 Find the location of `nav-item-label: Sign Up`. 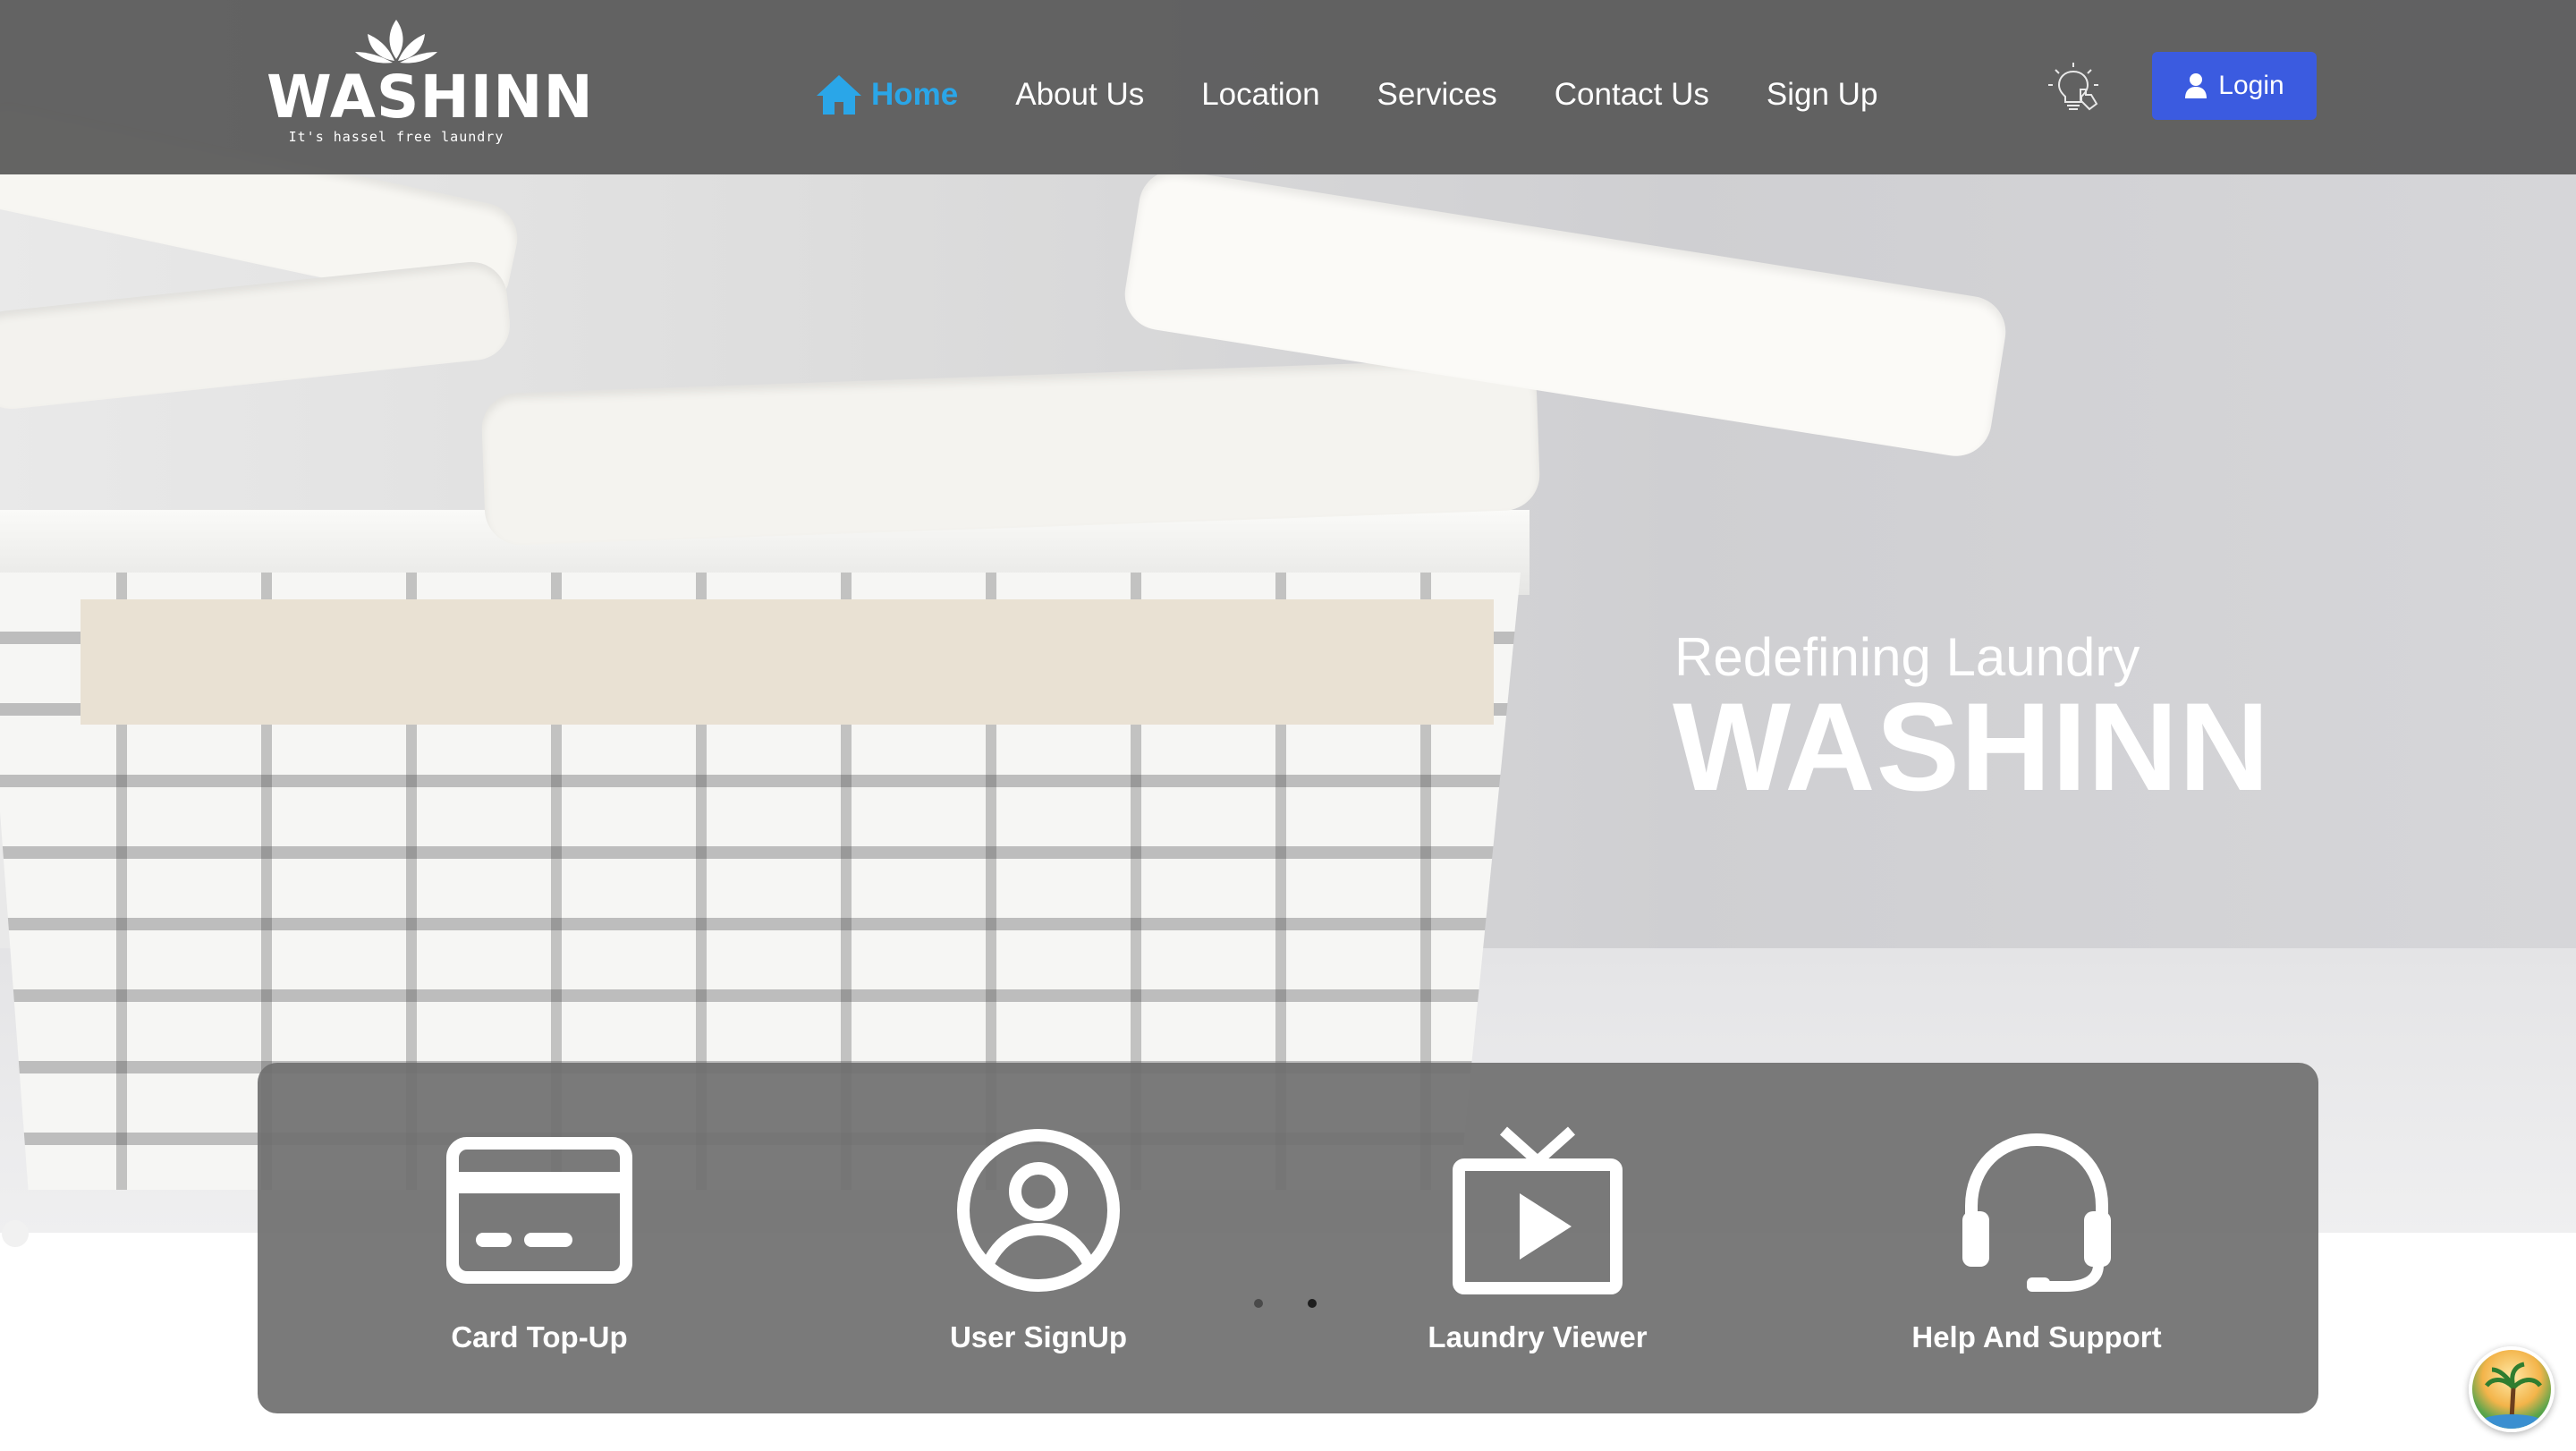

nav-item-label: Sign Up is located at coordinates (1822, 94).